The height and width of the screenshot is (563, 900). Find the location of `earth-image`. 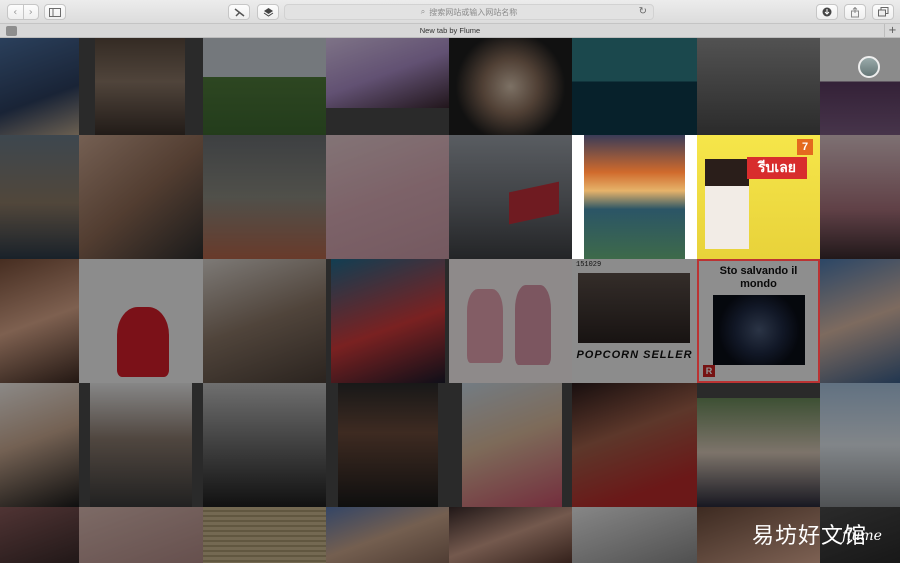

earth-image is located at coordinates (759, 330).